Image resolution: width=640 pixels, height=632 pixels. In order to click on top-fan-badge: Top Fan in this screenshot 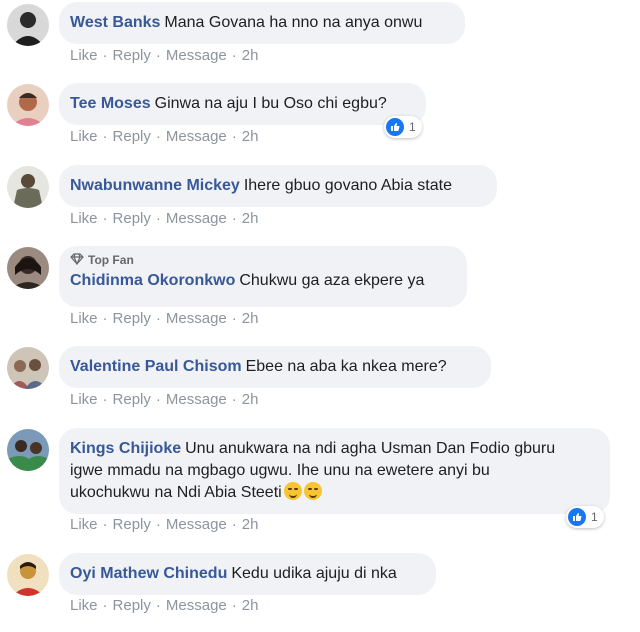, I will do `click(262, 260)`.